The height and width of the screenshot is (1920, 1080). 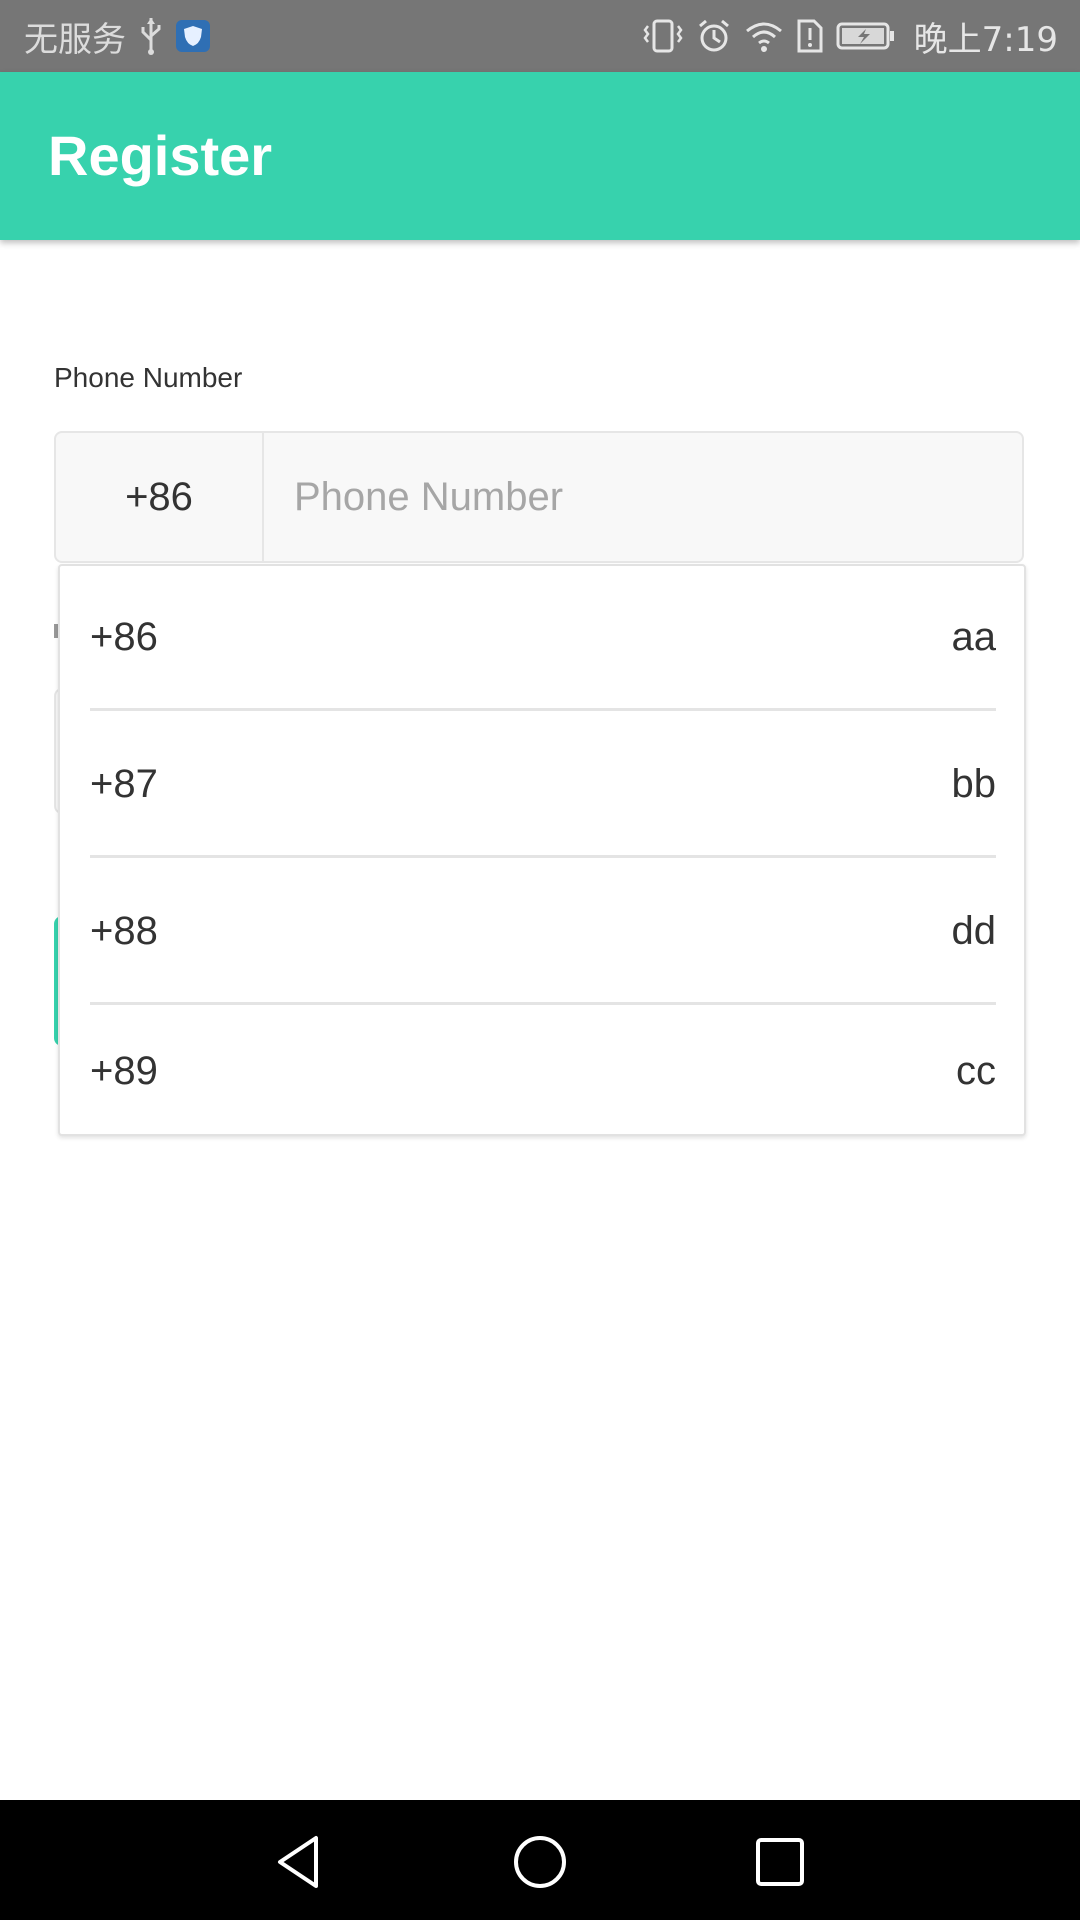 I want to click on option-name: bb, so click(x=974, y=783).